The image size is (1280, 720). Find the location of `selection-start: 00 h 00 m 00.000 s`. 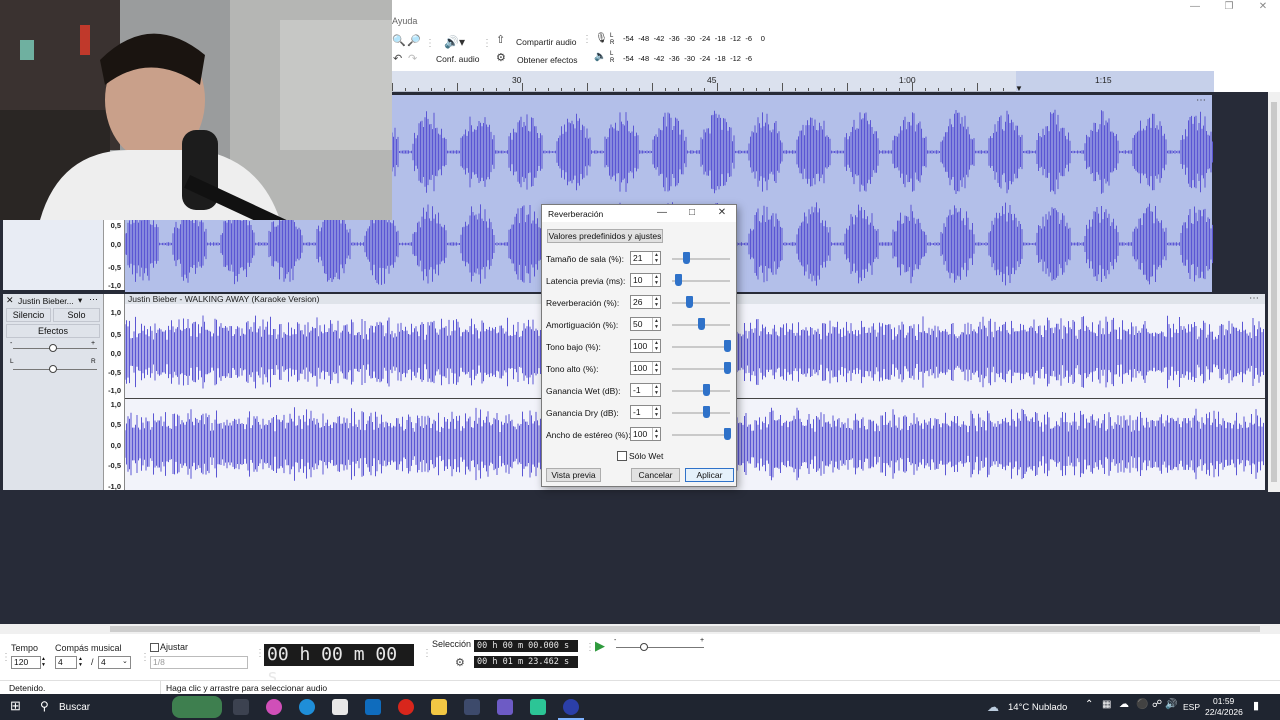

selection-start: 00 h 00 m 00.000 s is located at coordinates (526, 646).